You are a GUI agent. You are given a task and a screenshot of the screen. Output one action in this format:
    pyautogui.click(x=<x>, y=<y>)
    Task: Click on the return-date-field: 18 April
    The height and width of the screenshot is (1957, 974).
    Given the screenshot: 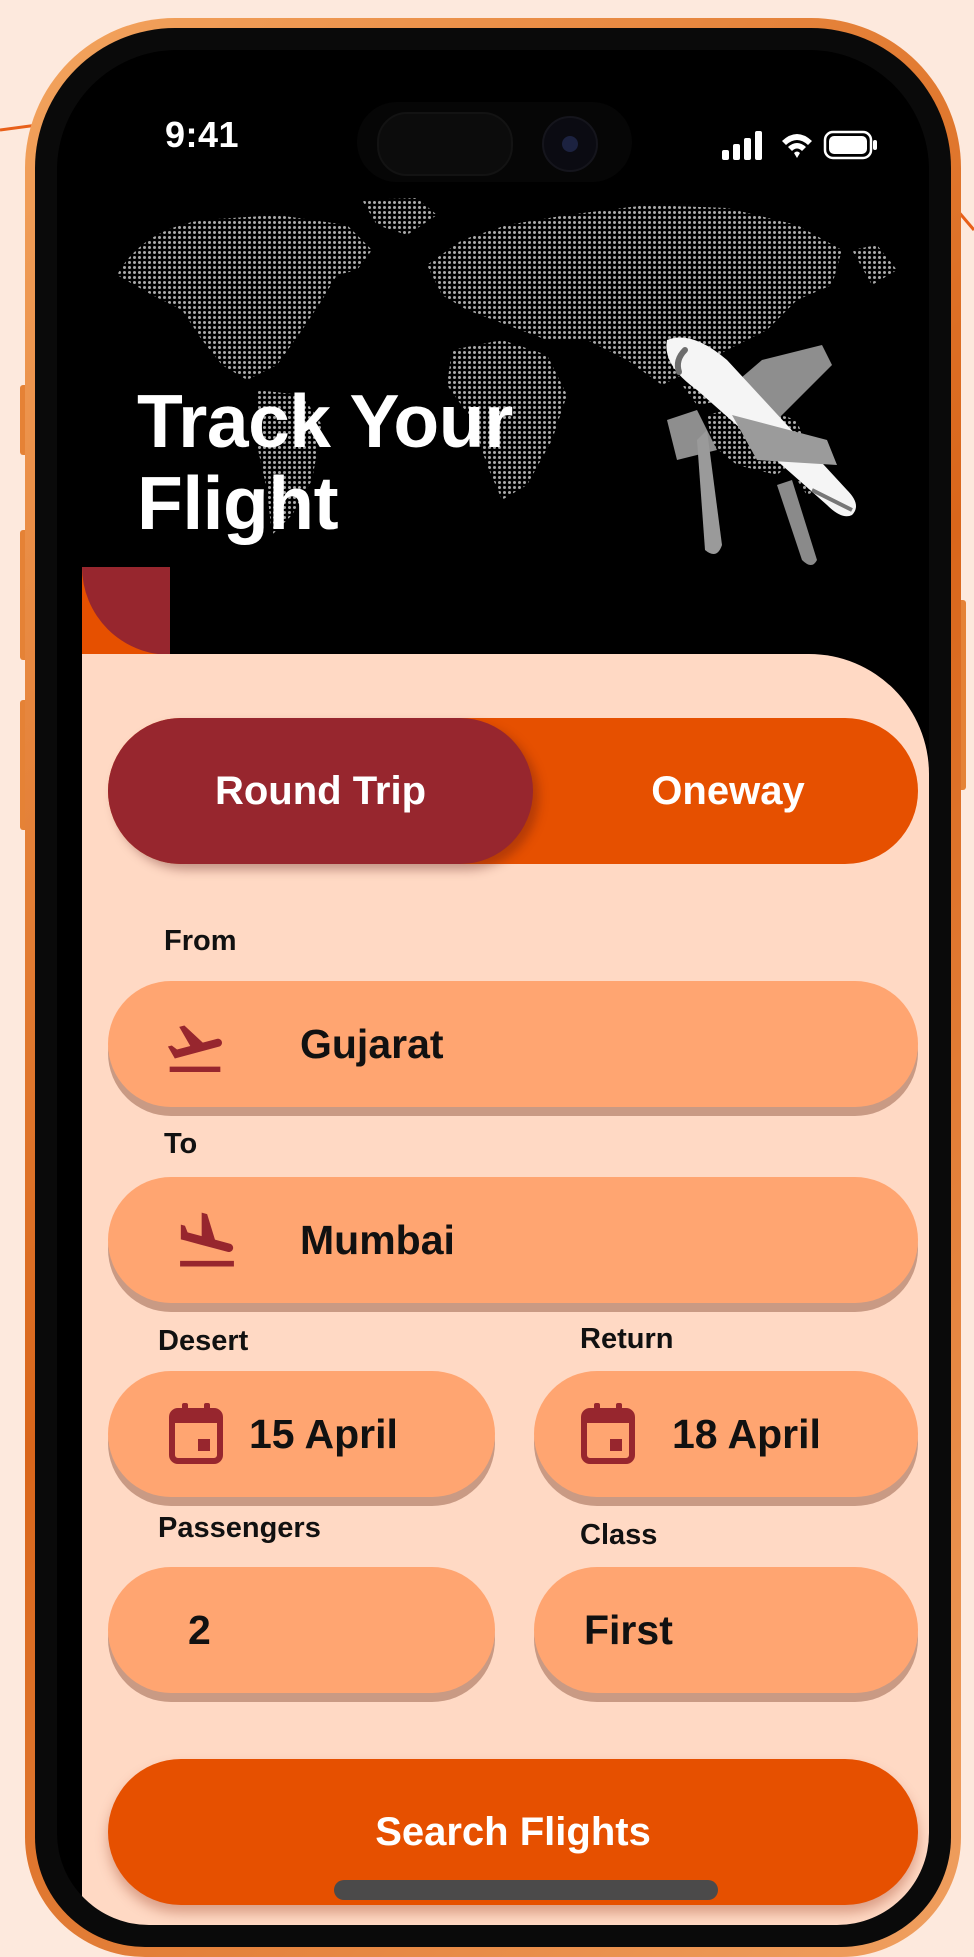 What is the action you would take?
    pyautogui.click(x=726, y=1434)
    